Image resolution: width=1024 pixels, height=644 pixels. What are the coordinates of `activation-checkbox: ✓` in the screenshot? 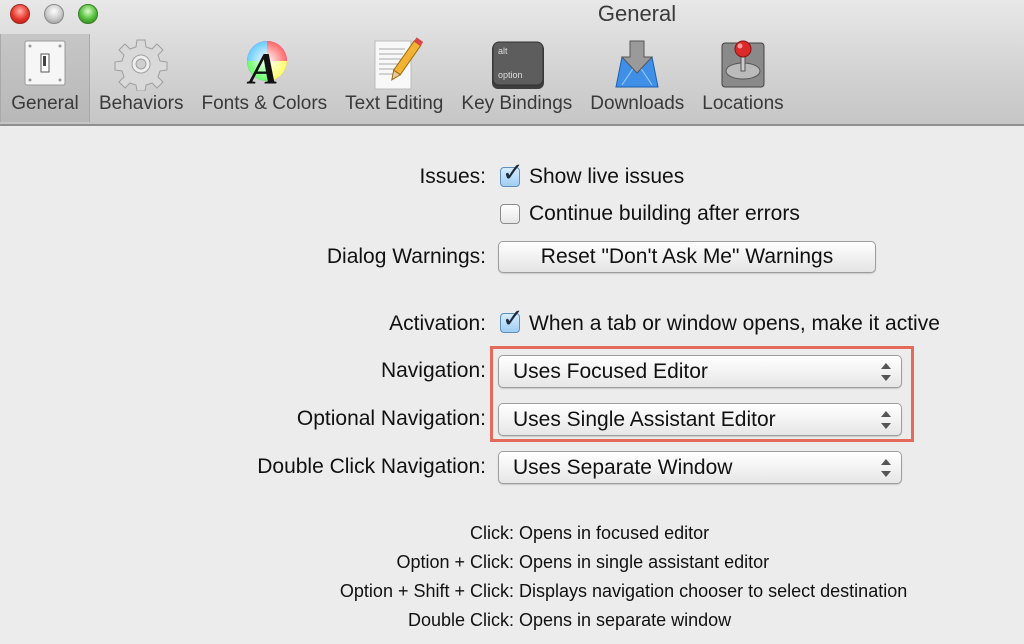 It's located at (512, 319).